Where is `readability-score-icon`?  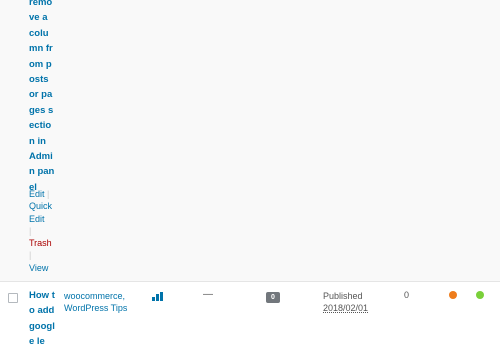
readability-score-icon is located at coordinates (480, 295).